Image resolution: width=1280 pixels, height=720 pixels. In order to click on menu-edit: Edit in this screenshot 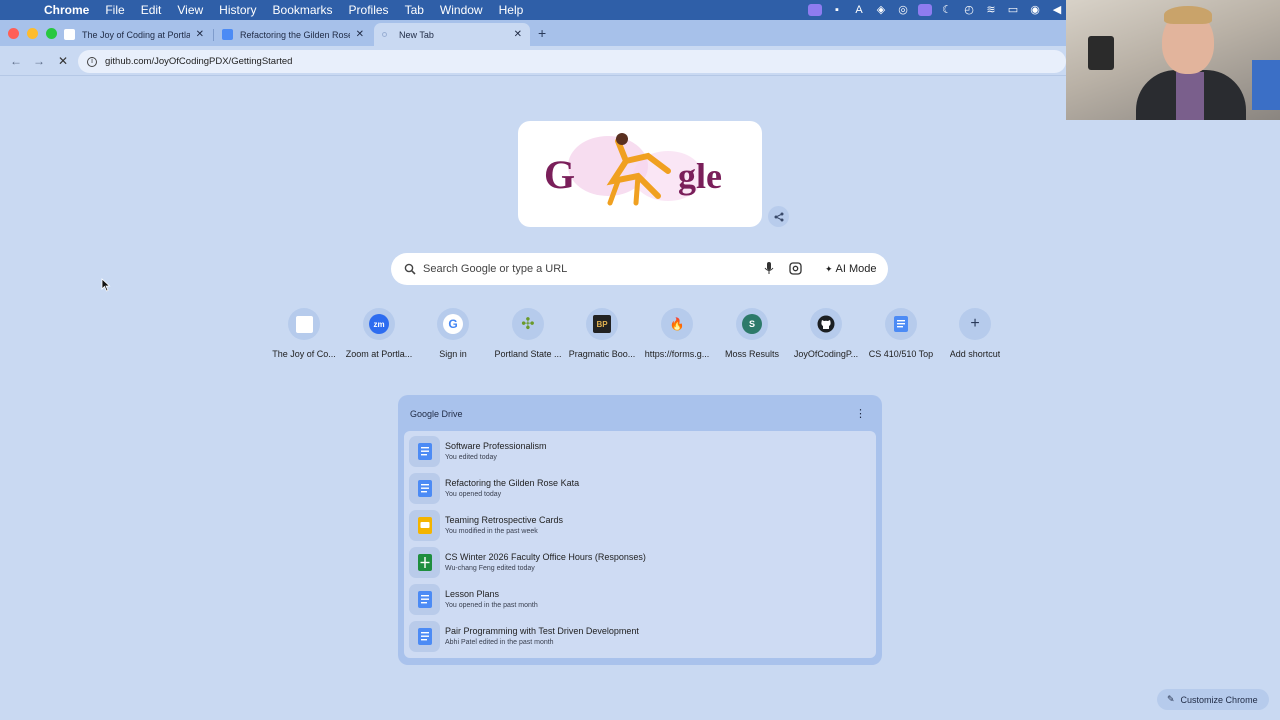, I will do `click(151, 10)`.